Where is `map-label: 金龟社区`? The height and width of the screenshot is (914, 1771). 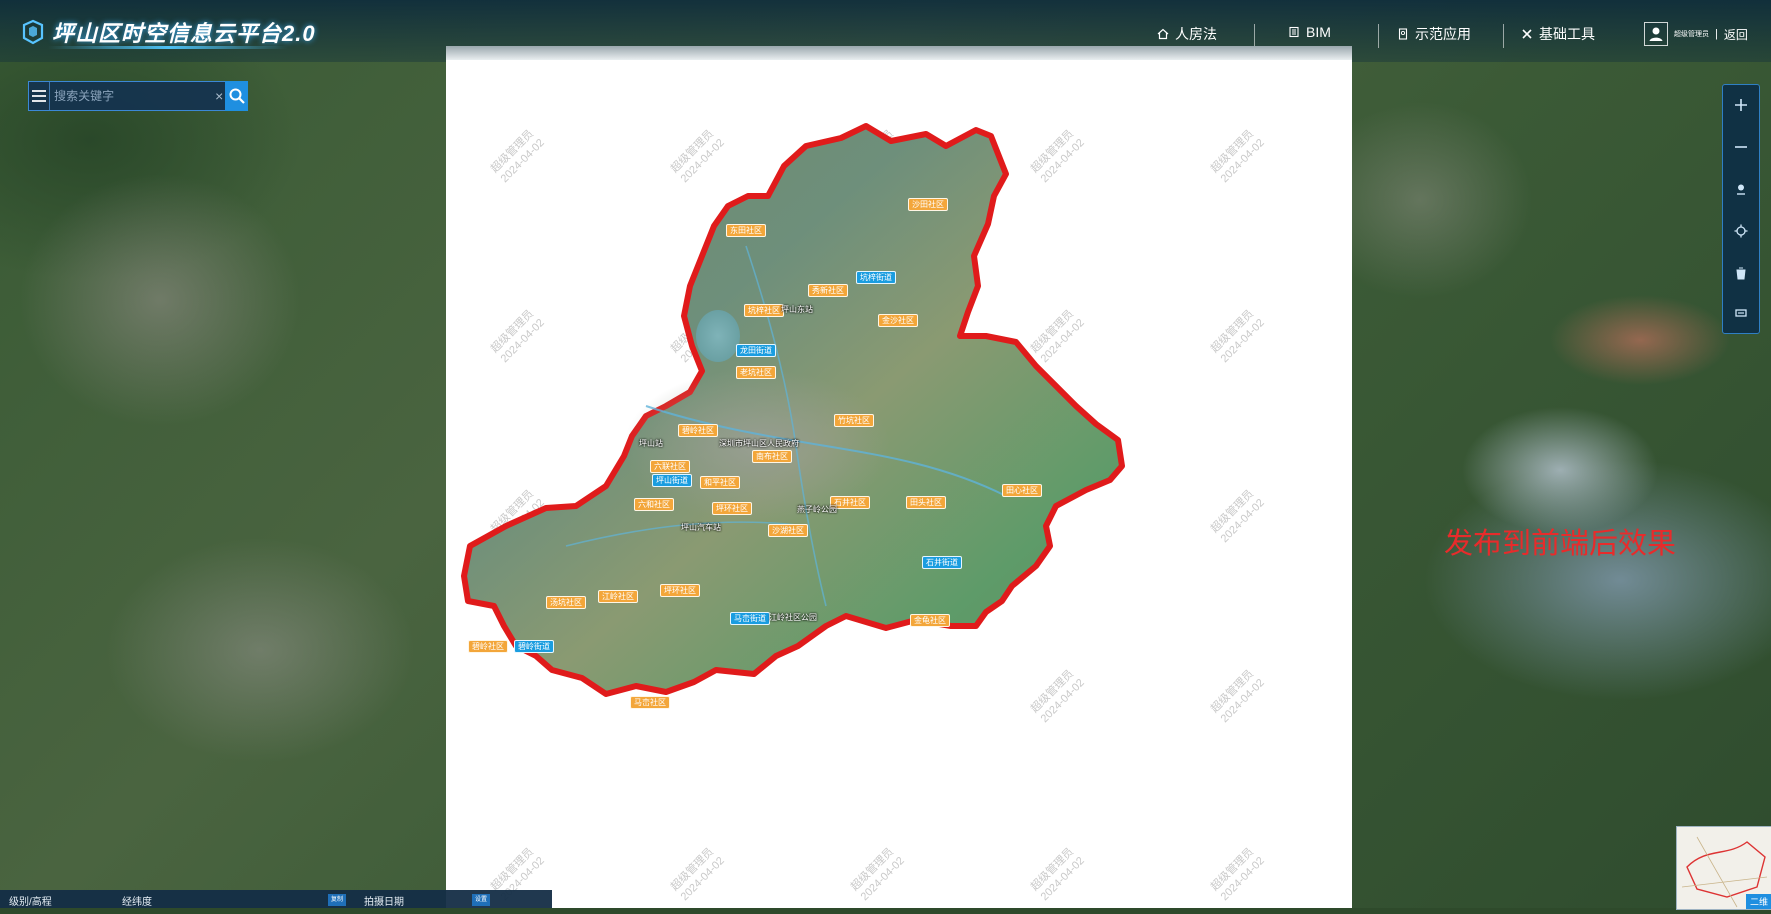 map-label: 金龟社区 is located at coordinates (930, 620).